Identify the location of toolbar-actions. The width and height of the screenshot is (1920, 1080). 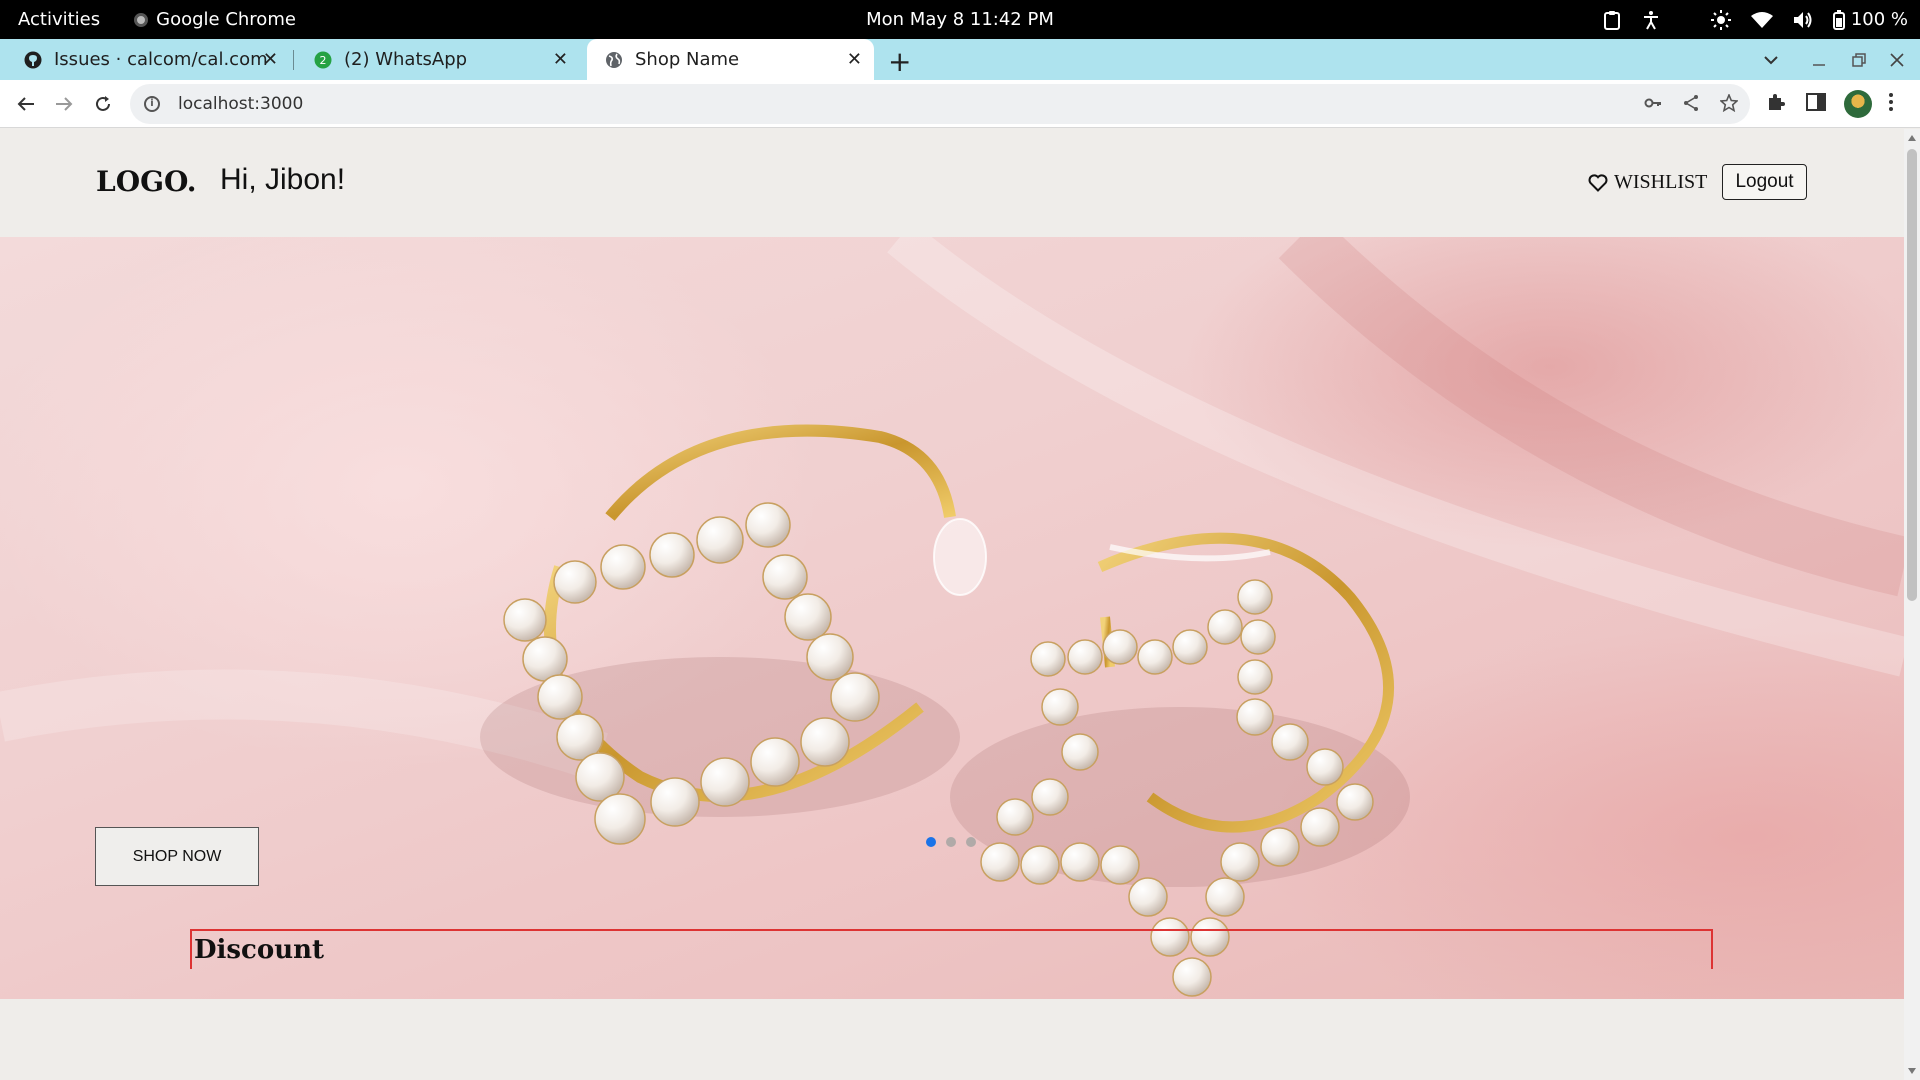
(1830, 104).